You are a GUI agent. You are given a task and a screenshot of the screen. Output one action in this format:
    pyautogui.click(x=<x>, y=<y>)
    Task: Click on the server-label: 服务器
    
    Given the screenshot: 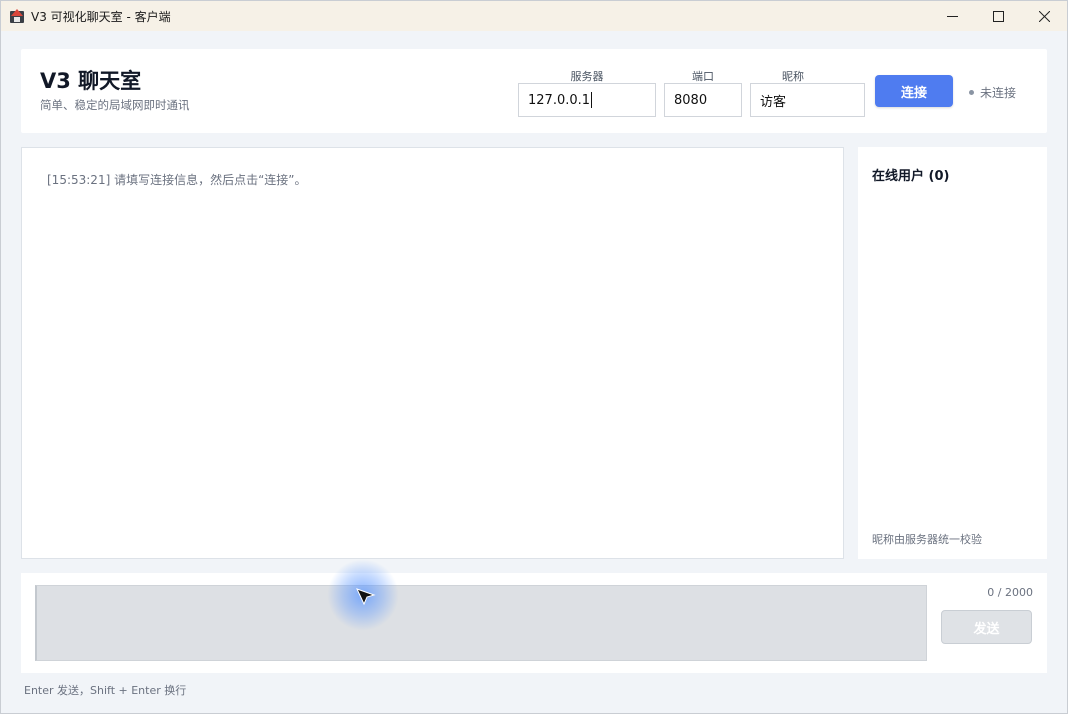 What is the action you would take?
    pyautogui.click(x=587, y=76)
    